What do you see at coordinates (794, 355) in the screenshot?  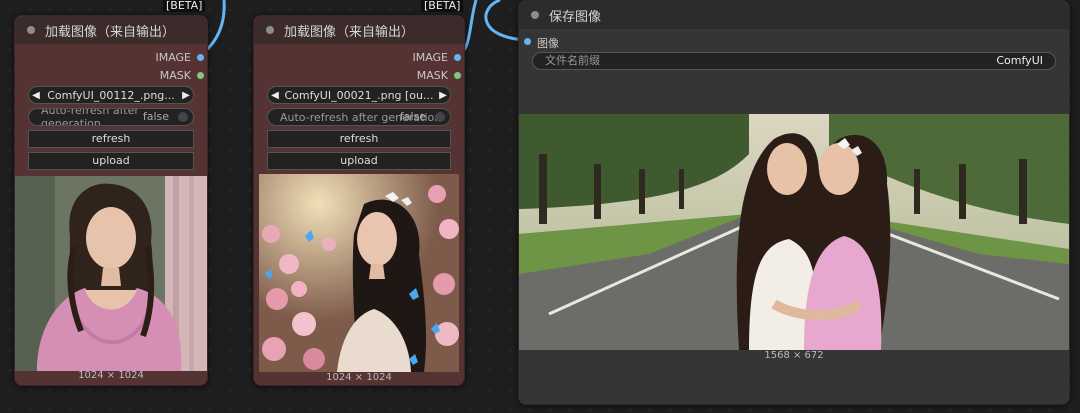 I see `image-dimensions: 1568 × 672` at bounding box center [794, 355].